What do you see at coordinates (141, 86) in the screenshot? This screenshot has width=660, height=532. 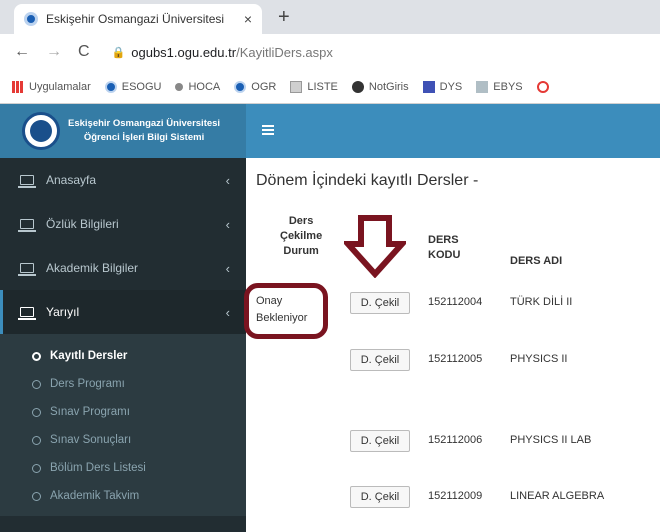 I see `bookmark-label: ESOGU` at bounding box center [141, 86].